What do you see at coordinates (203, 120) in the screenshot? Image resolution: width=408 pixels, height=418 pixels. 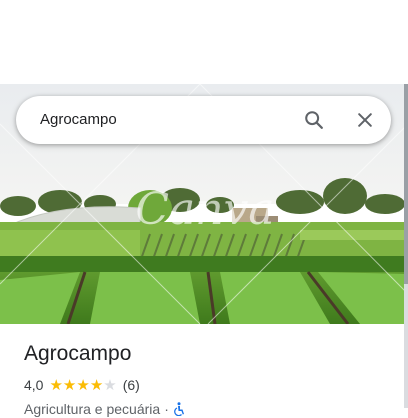 I see `search-box: Agrocampo` at bounding box center [203, 120].